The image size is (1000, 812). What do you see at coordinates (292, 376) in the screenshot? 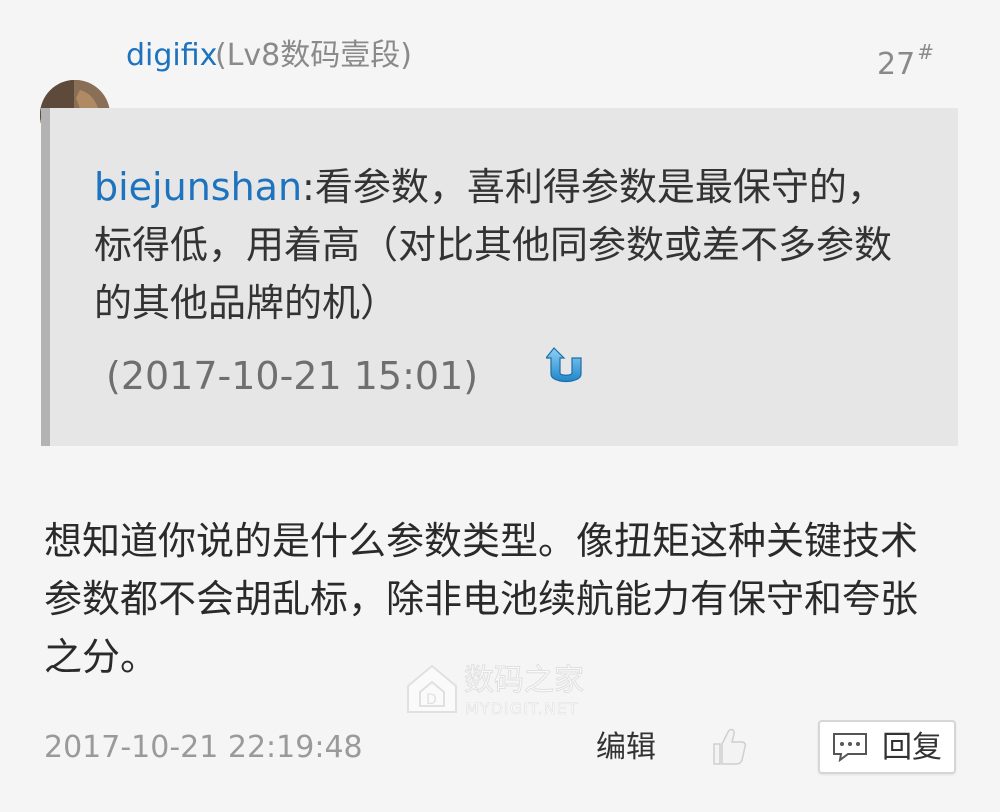
I see `quote-time: (2017-10-21 15:01)` at bounding box center [292, 376].